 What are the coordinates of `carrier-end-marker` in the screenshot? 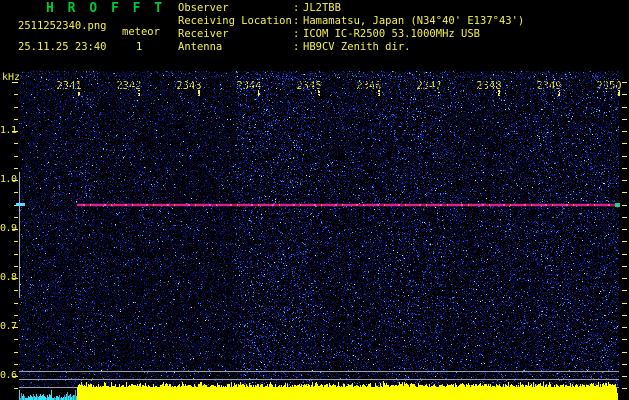 It's located at (617, 205).